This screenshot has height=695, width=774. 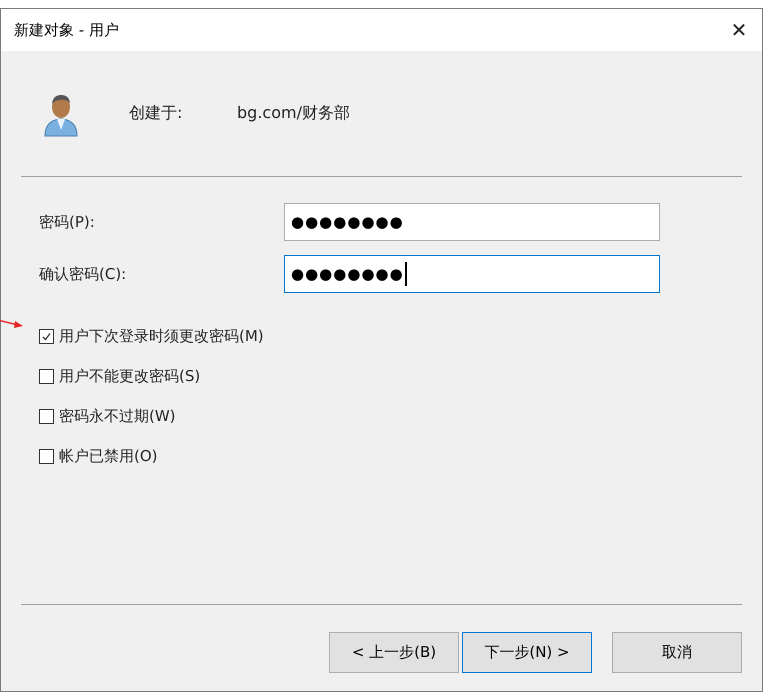 I want to click on checkbox-label: 用户下次登录时须更改密码(M), so click(x=161, y=336).